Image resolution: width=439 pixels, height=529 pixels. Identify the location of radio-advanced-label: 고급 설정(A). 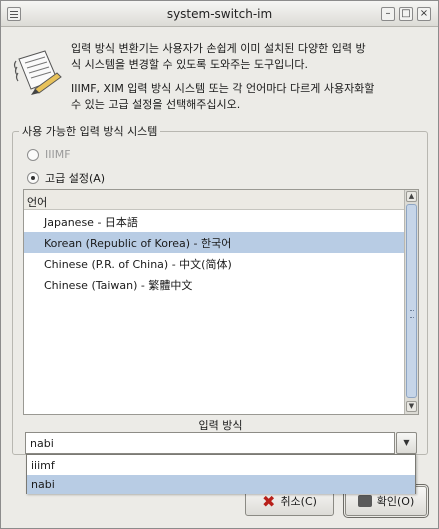
(75, 178).